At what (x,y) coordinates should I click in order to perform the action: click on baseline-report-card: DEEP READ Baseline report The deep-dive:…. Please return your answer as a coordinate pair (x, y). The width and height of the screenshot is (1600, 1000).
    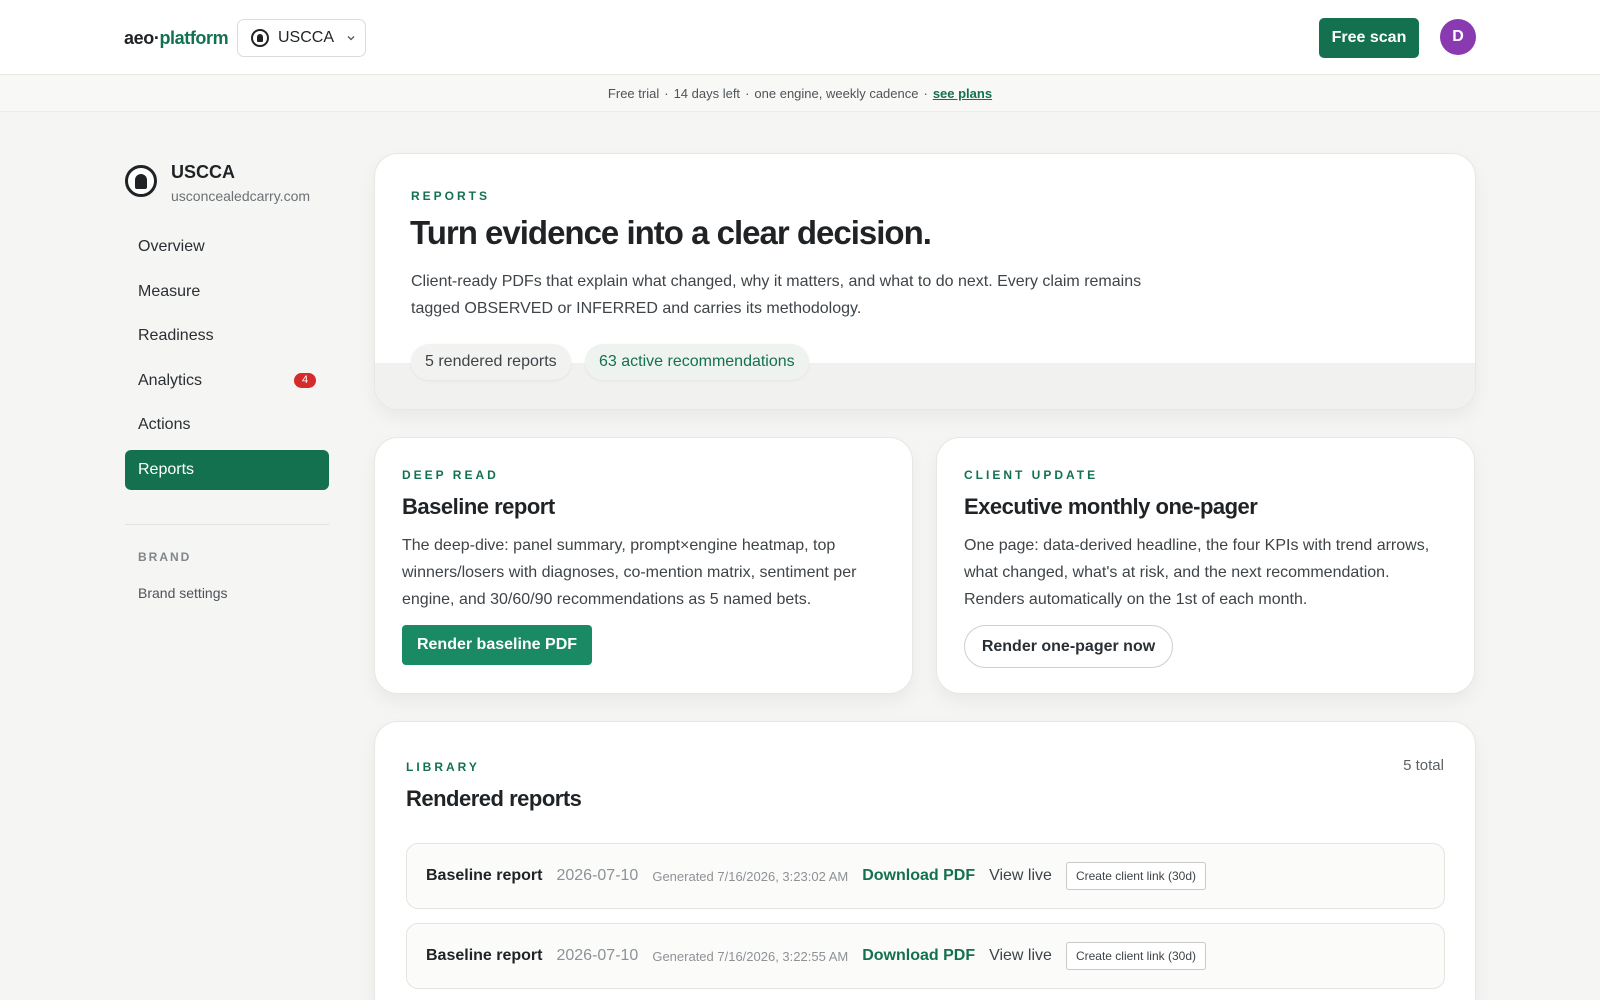
    Looking at the image, I should click on (643, 565).